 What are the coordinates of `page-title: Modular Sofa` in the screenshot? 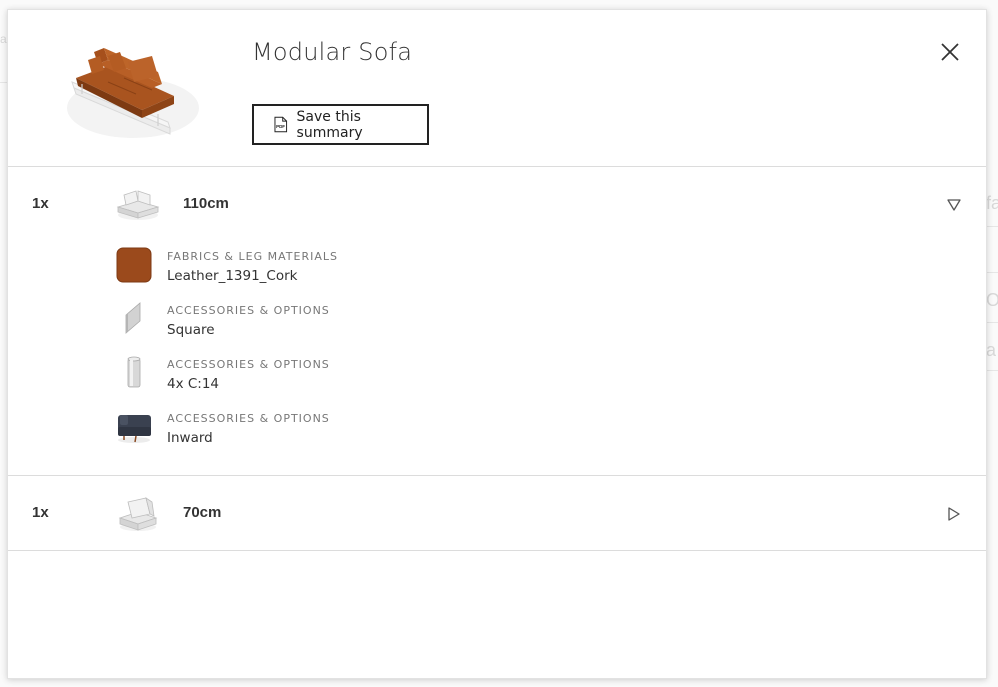 It's located at (332, 52).